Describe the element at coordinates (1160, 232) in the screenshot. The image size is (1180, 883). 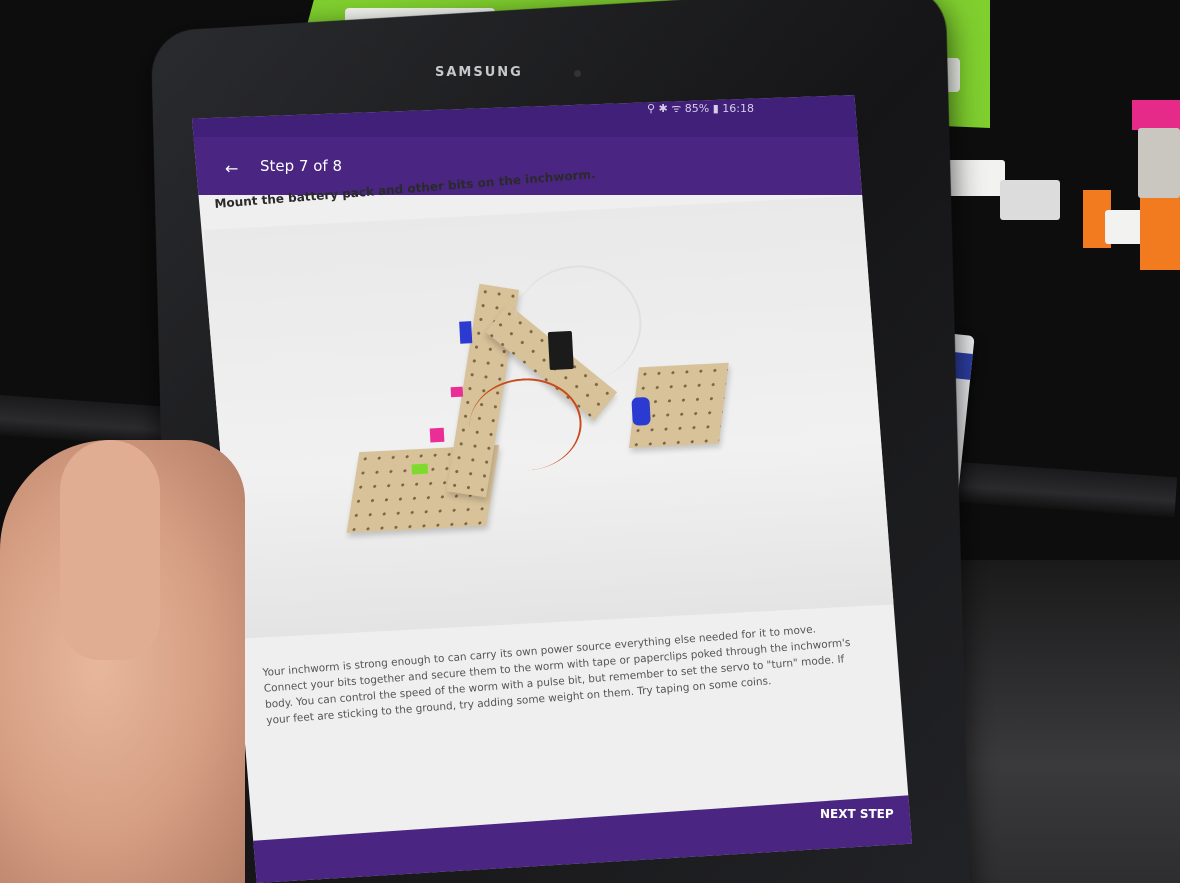
I see `orange-connector` at that location.